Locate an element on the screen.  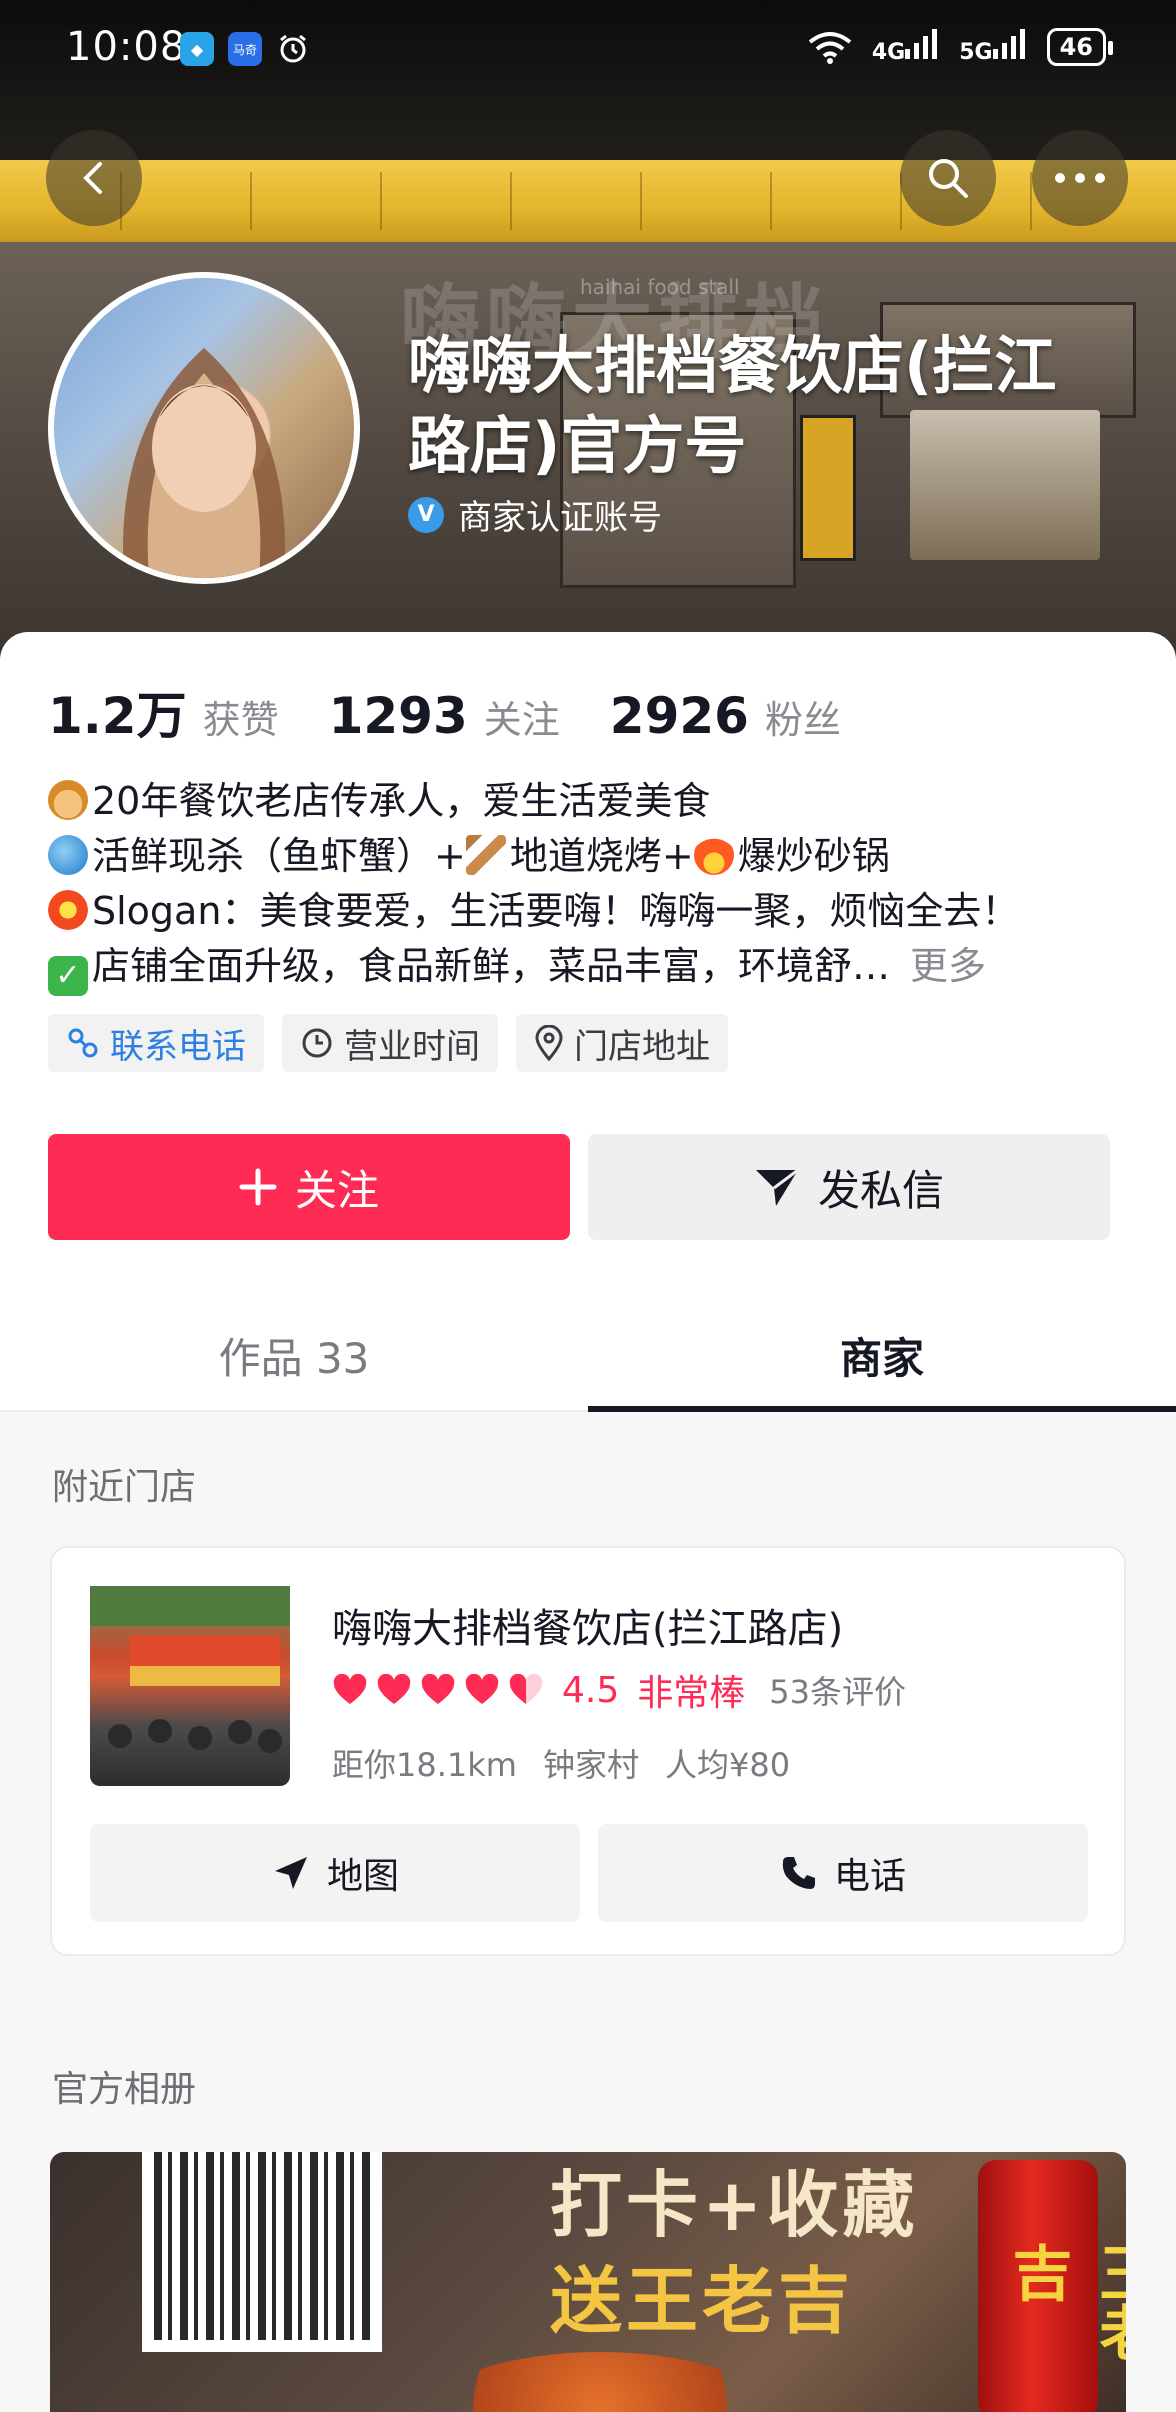
store-thumbnail is located at coordinates (190, 1686).